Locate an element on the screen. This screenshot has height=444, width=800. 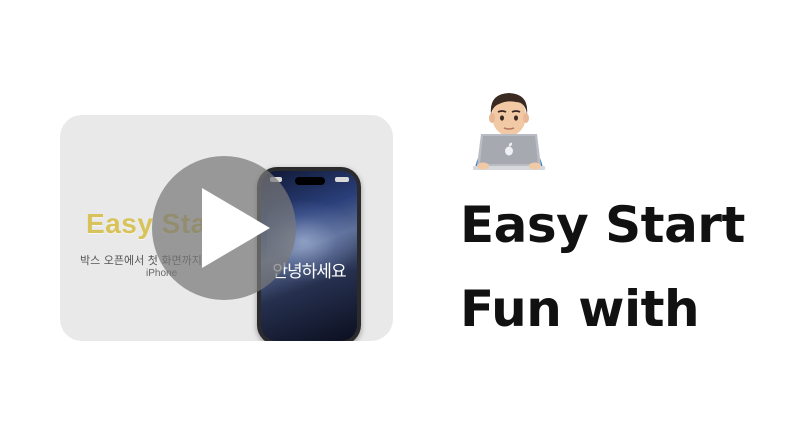
play-icon is located at coordinates (236, 228).